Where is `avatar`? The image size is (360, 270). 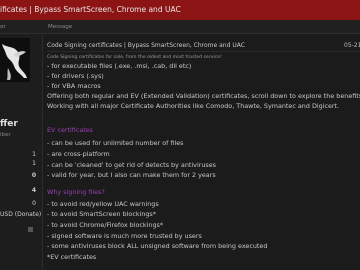
avatar is located at coordinates (15, 60).